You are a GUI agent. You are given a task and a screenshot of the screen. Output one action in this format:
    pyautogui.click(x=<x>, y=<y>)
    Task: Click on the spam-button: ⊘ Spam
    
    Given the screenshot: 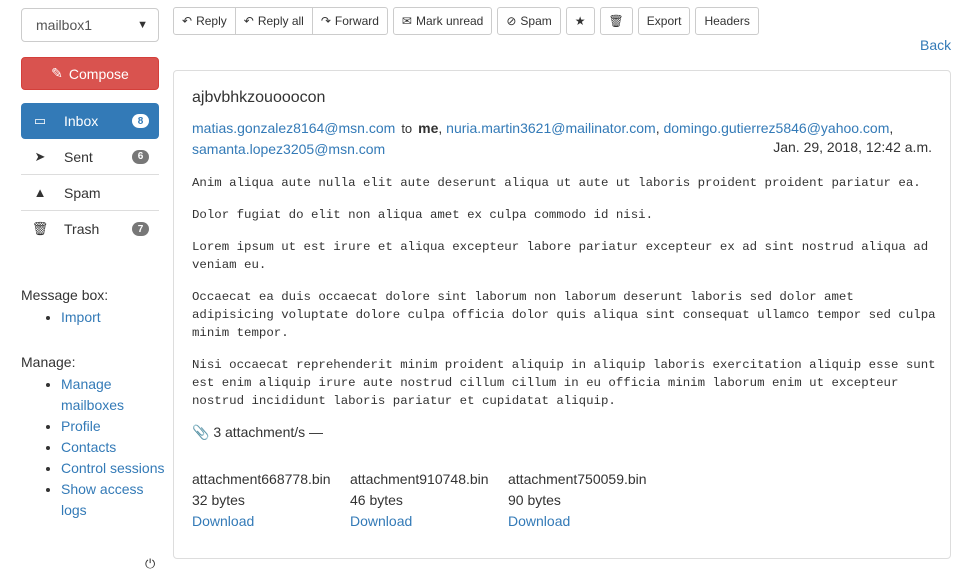 What is the action you would take?
    pyautogui.click(x=529, y=21)
    